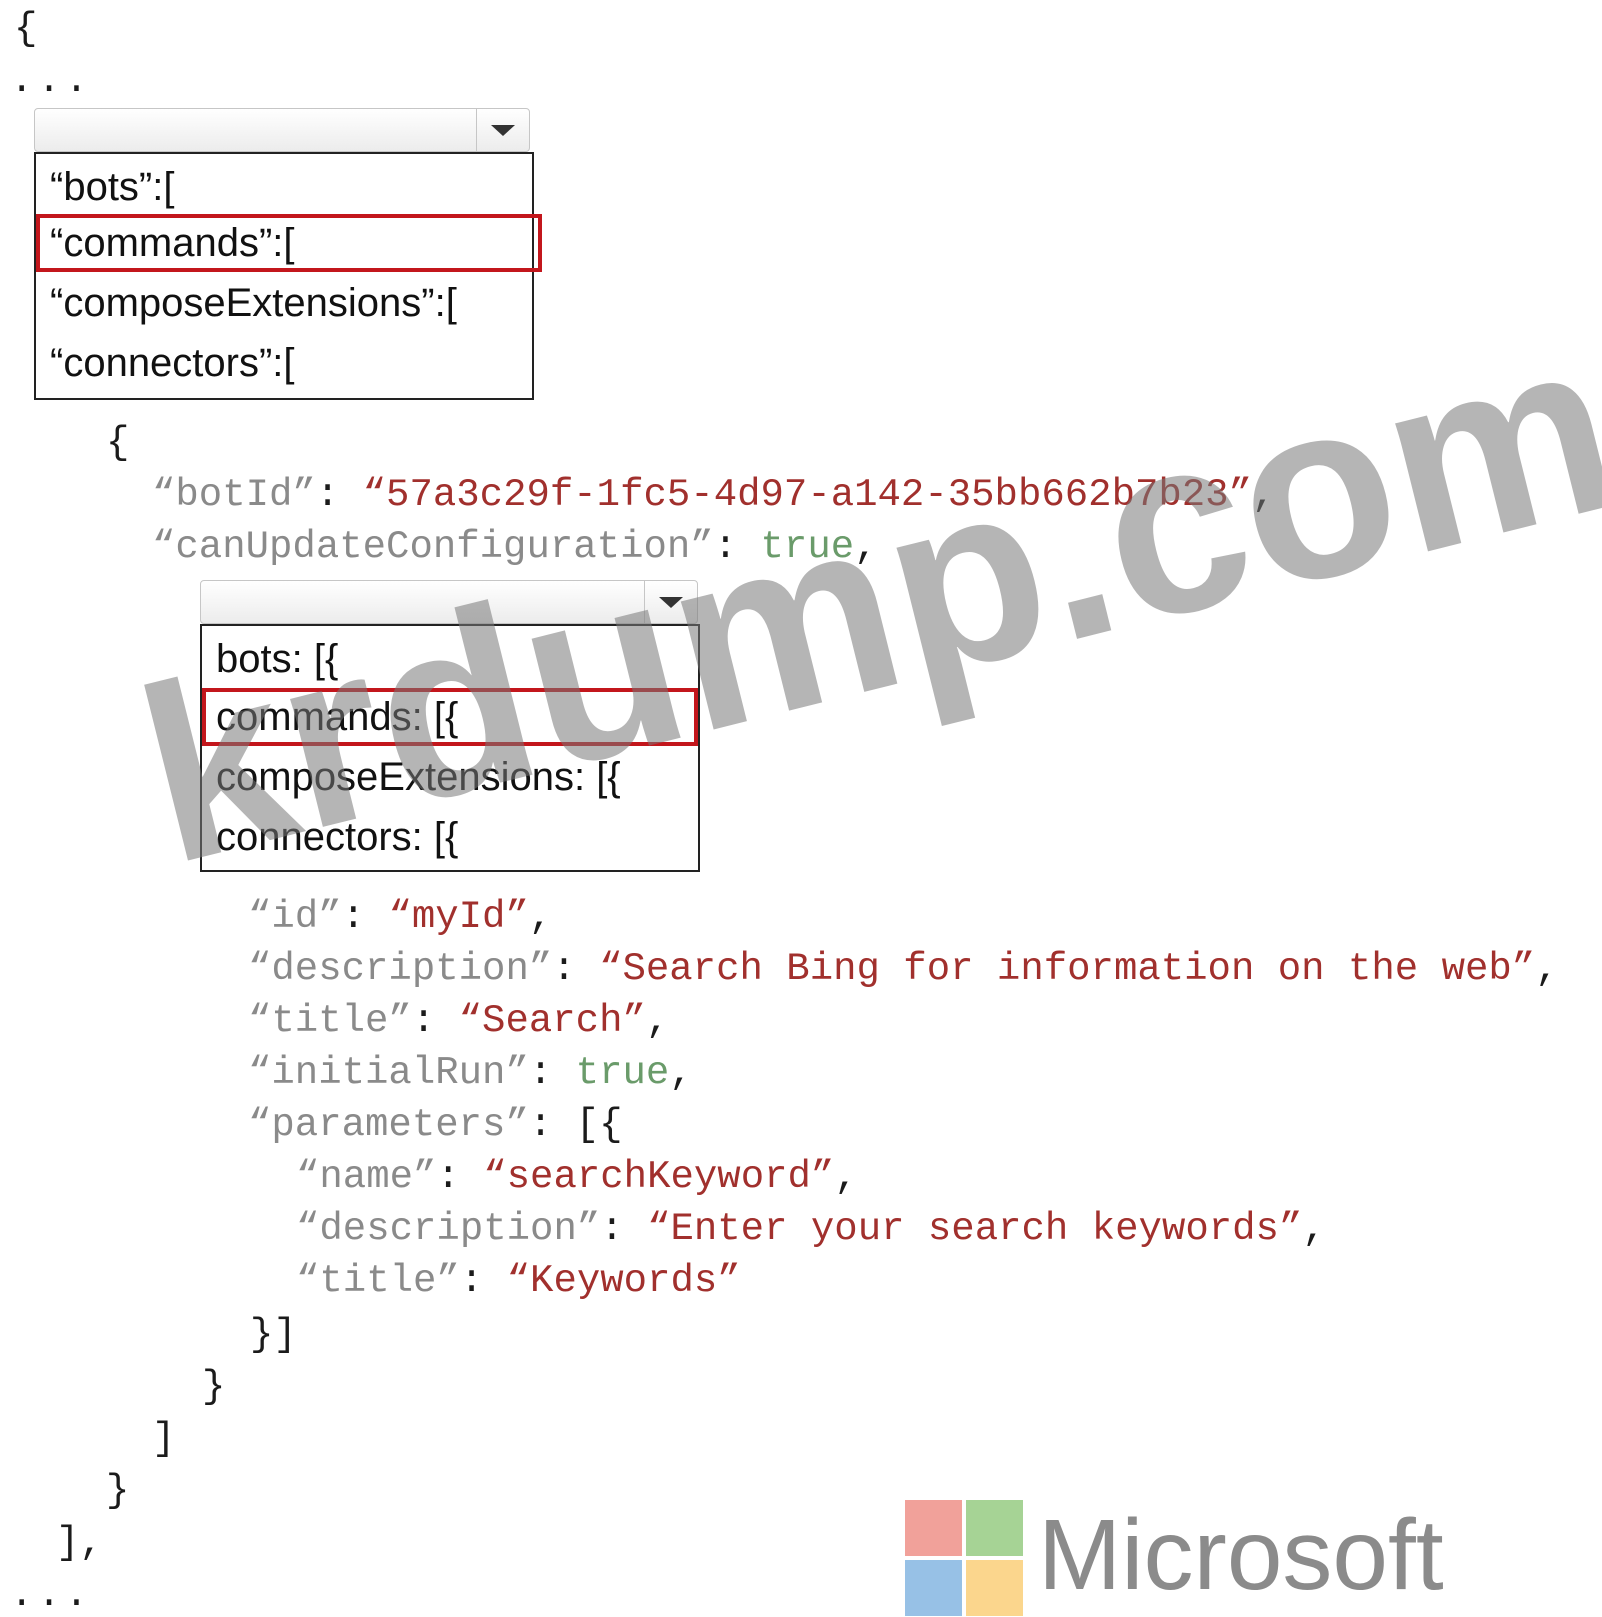  What do you see at coordinates (366, 1177) in the screenshot?
I see `param-name-key: “name”` at bounding box center [366, 1177].